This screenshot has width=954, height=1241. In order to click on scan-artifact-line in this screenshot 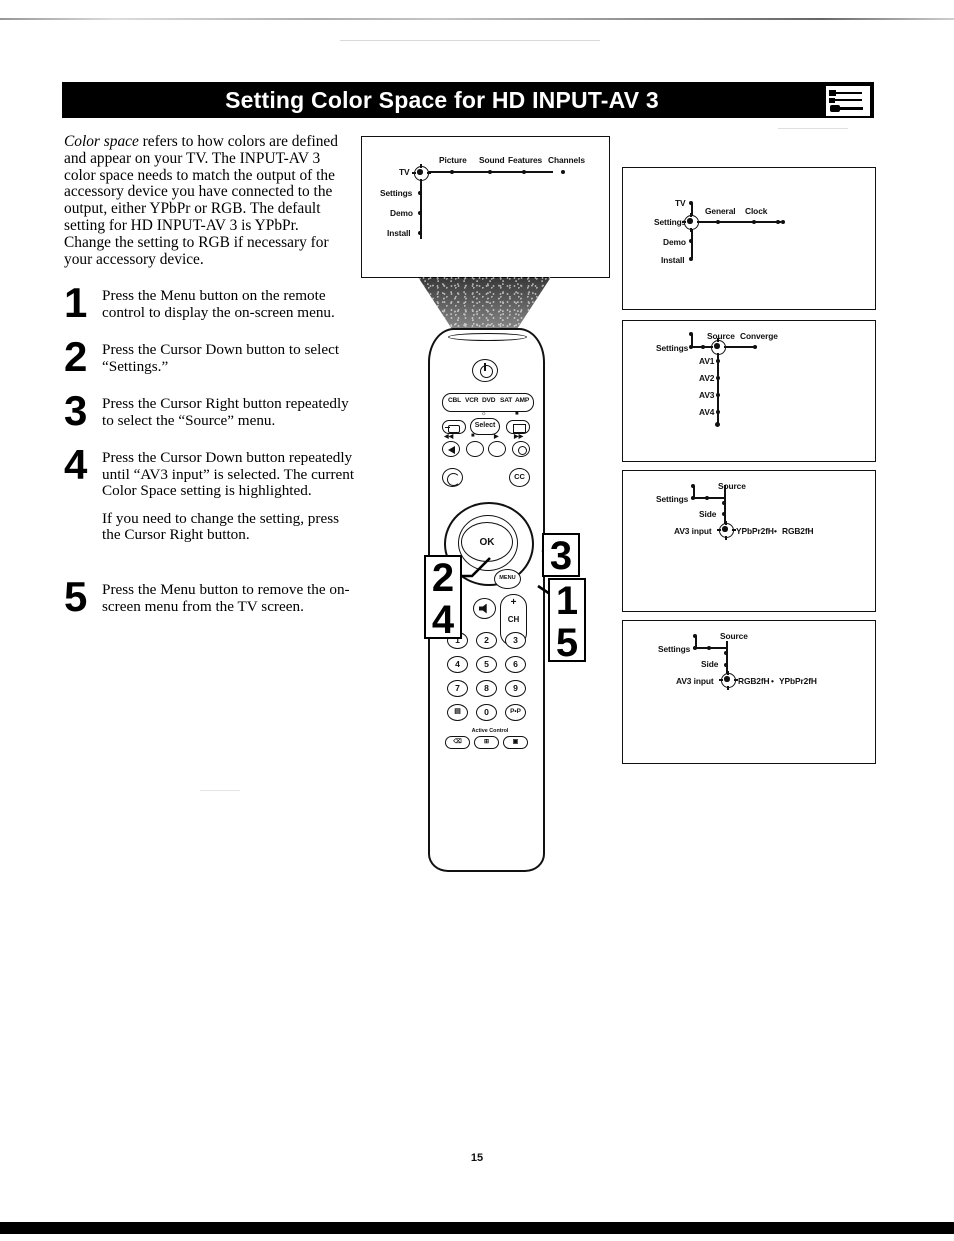, I will do `click(477, 19)`.